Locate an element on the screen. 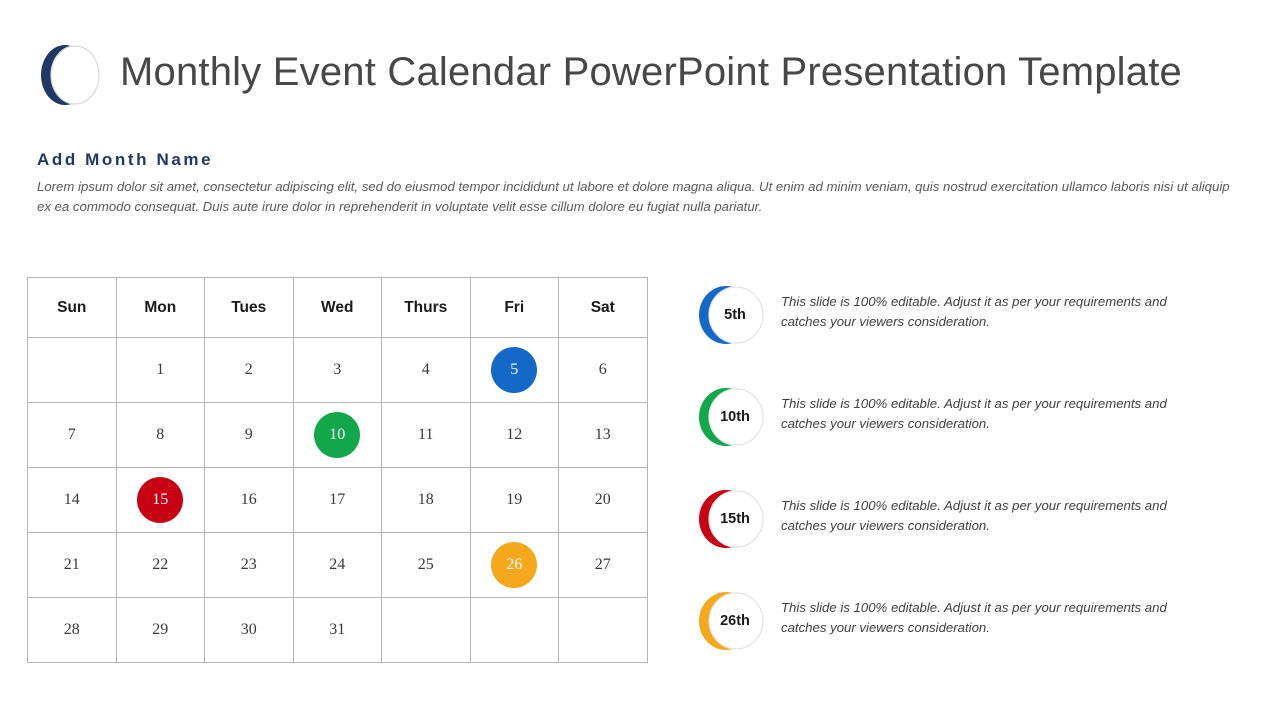 Image resolution: width=1280 pixels, height=720 pixels. crescent-moon-icon is located at coordinates (67, 75).